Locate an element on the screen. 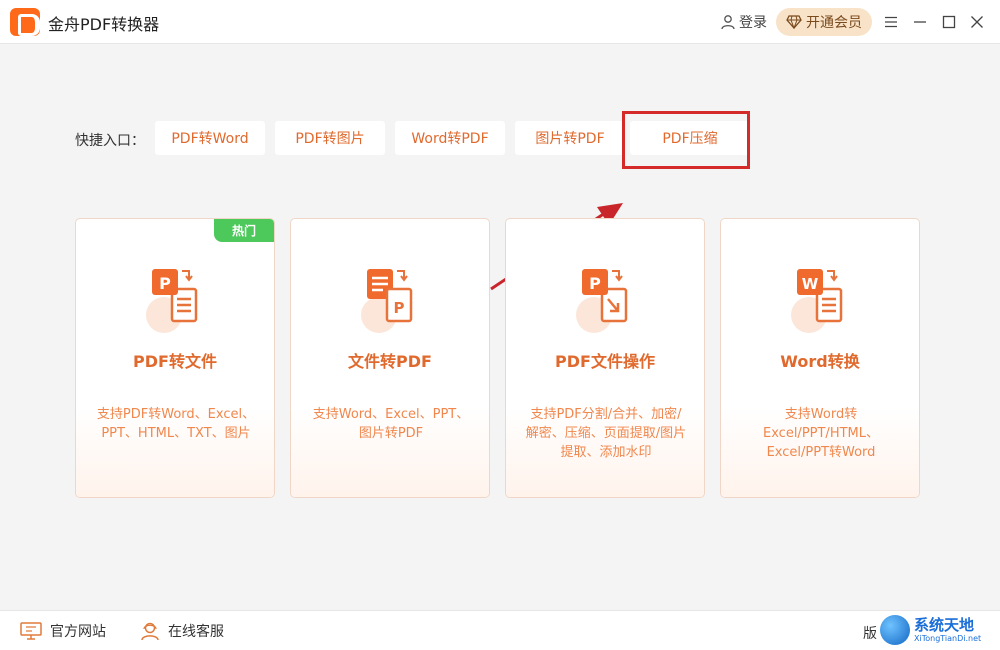 Image resolution: width=1000 pixels, height=650 pixels. watermark-main: 系统天地 is located at coordinates (944, 624).